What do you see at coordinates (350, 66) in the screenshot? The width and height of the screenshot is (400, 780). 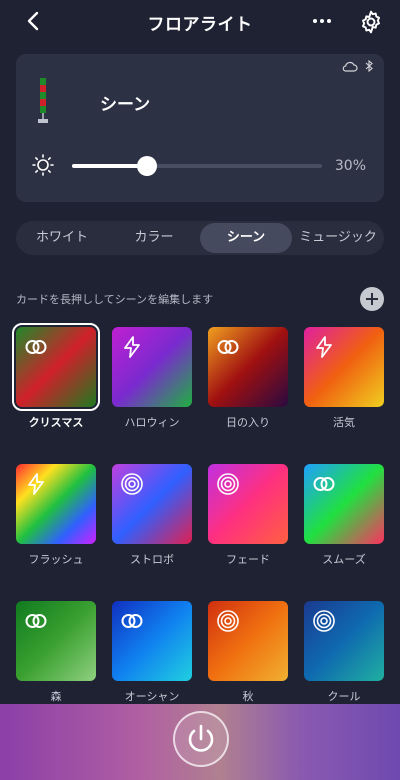 I see `cloud-icon` at bounding box center [350, 66].